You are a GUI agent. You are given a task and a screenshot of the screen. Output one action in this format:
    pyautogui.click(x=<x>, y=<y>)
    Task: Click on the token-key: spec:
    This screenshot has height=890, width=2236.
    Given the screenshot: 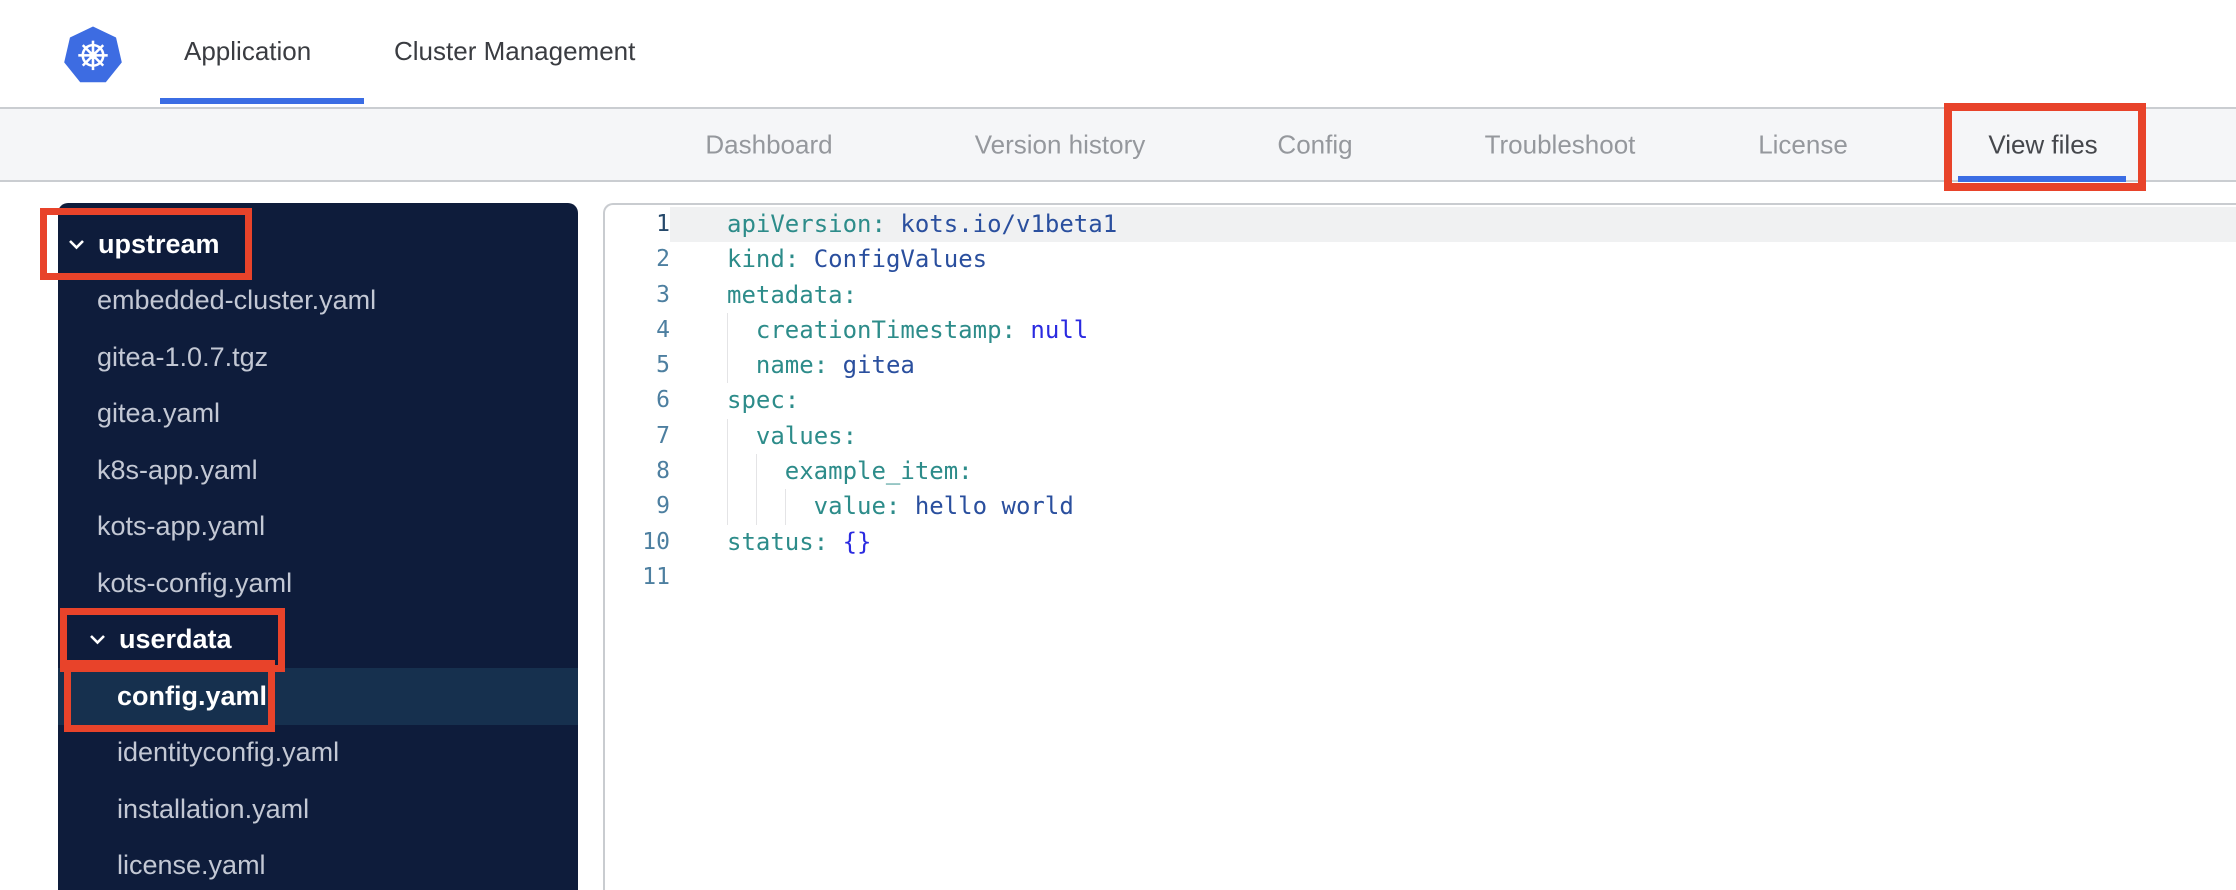 What is the action you would take?
    pyautogui.click(x=763, y=400)
    